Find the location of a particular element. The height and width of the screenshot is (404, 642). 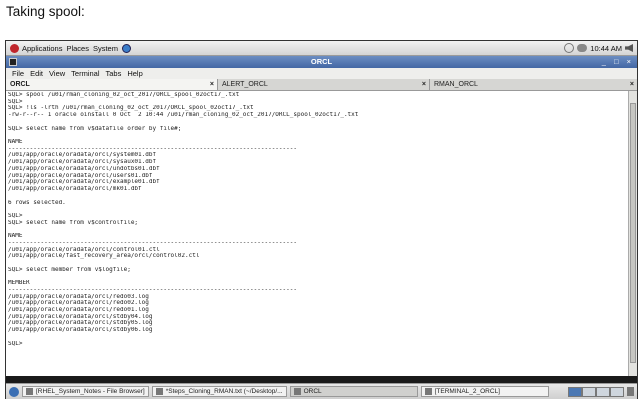

terminal-tabs: ORCL × ALERT_ORCL × RMAN_ORCL × is located at coordinates (321, 85).